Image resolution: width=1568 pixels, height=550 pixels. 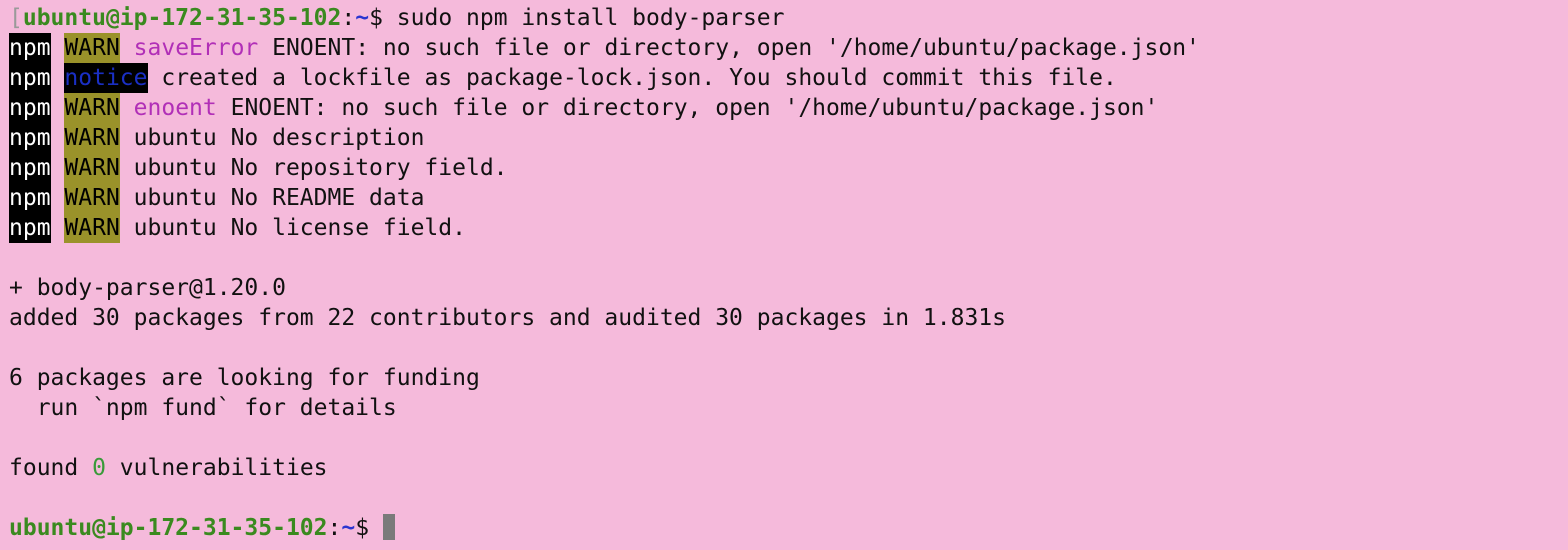 I want to click on vulnerabilities-suffix: vulnerabilities, so click(x=216, y=468).